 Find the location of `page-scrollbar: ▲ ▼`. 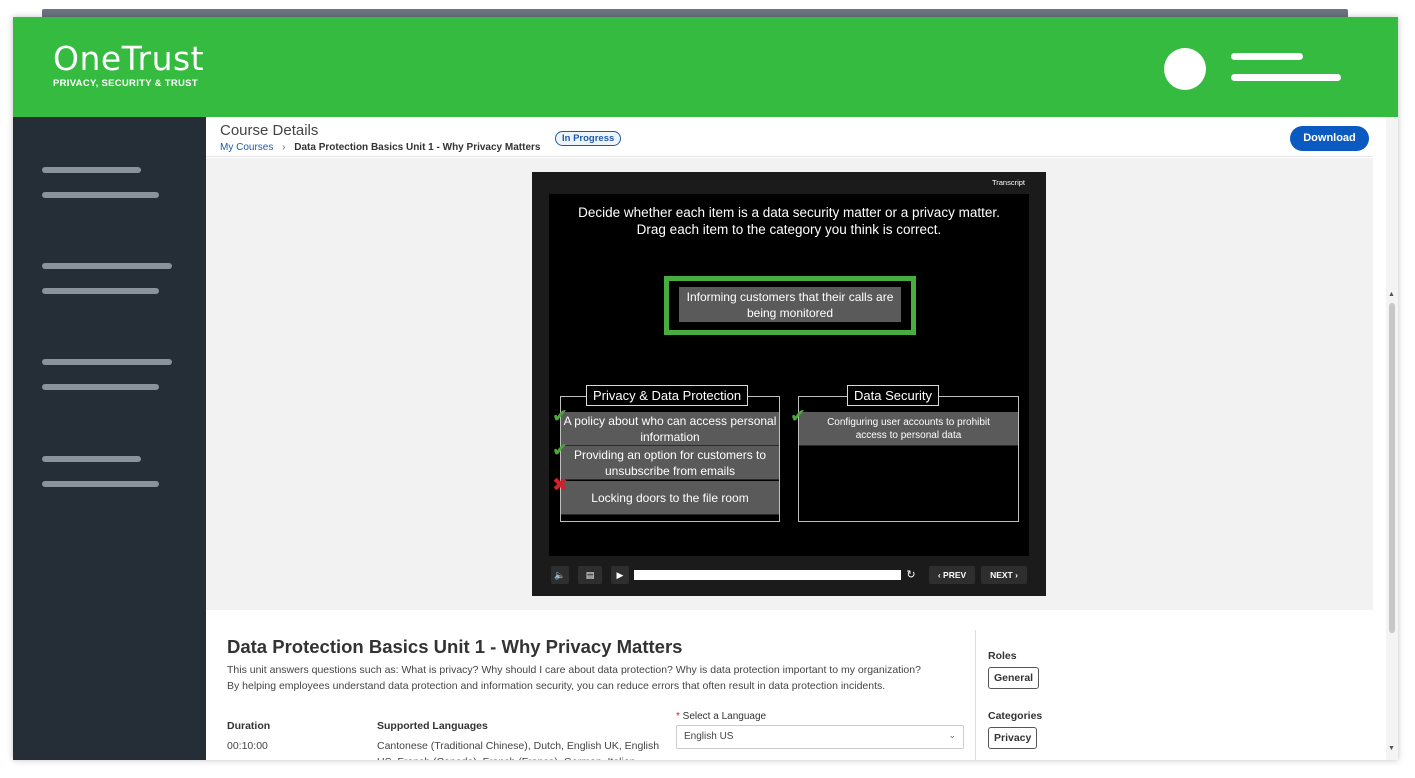

page-scrollbar: ▲ ▼ is located at coordinates (1392, 438).